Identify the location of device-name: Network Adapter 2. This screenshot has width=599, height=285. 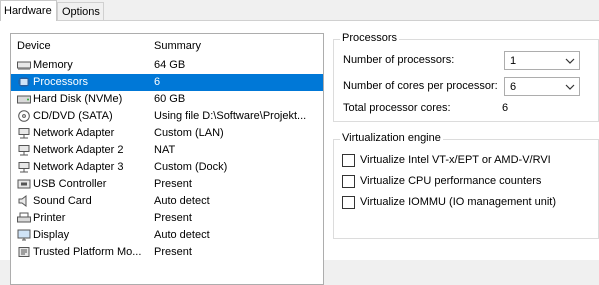
(78, 150).